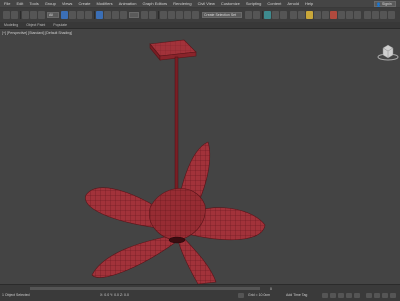 This screenshot has height=301, width=400. What do you see at coordinates (367, 15) in the screenshot?
I see `project-folder-icon` at bounding box center [367, 15].